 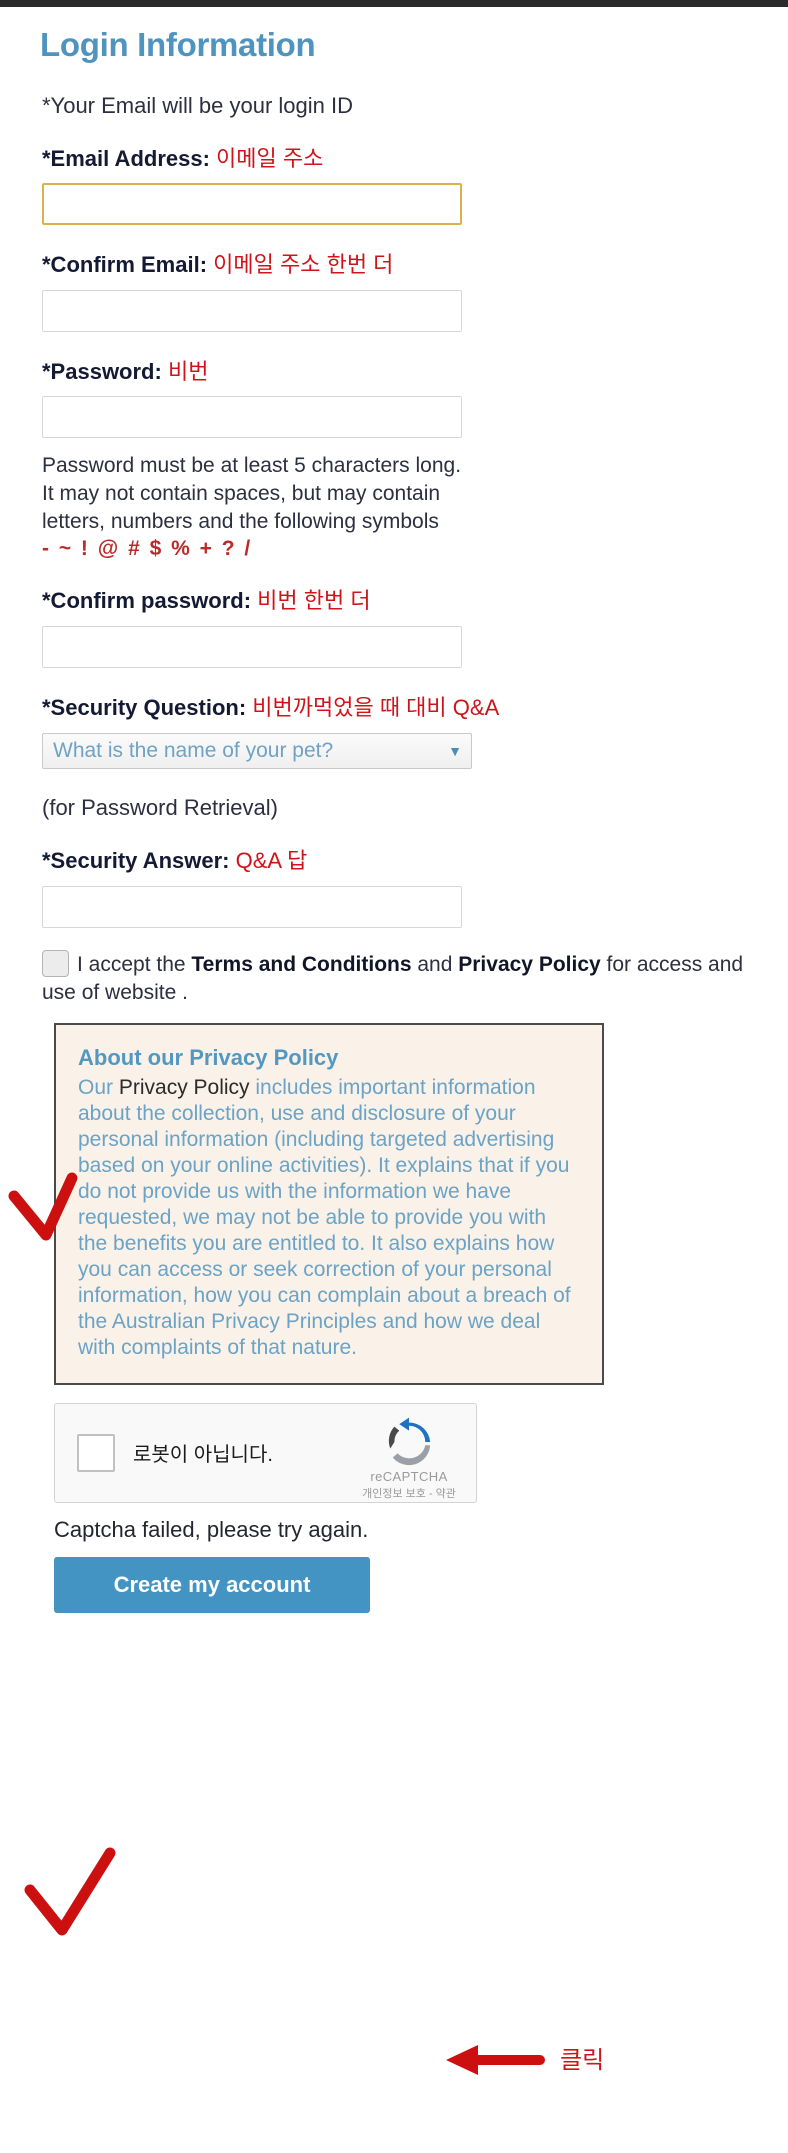 What do you see at coordinates (376, 707) in the screenshot?
I see `security-question-annotation-kr: 비번까먹었을 때 대비 Q&A` at bounding box center [376, 707].